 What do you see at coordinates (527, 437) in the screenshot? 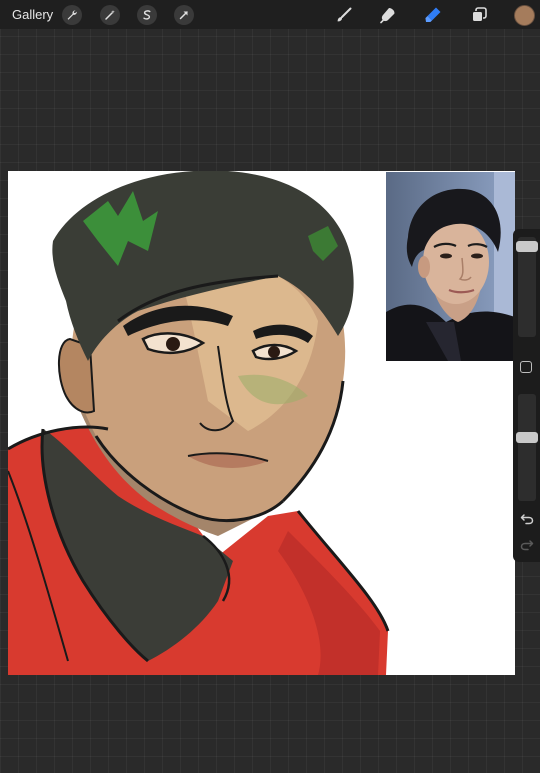
I see `opacity-handle` at bounding box center [527, 437].